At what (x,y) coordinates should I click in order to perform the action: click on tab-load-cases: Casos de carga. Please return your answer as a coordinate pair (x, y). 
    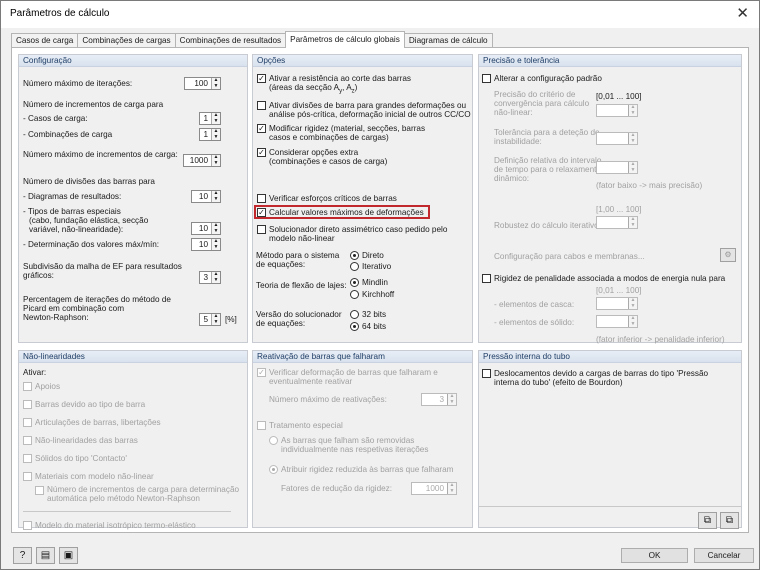
    Looking at the image, I should click on (45, 40).